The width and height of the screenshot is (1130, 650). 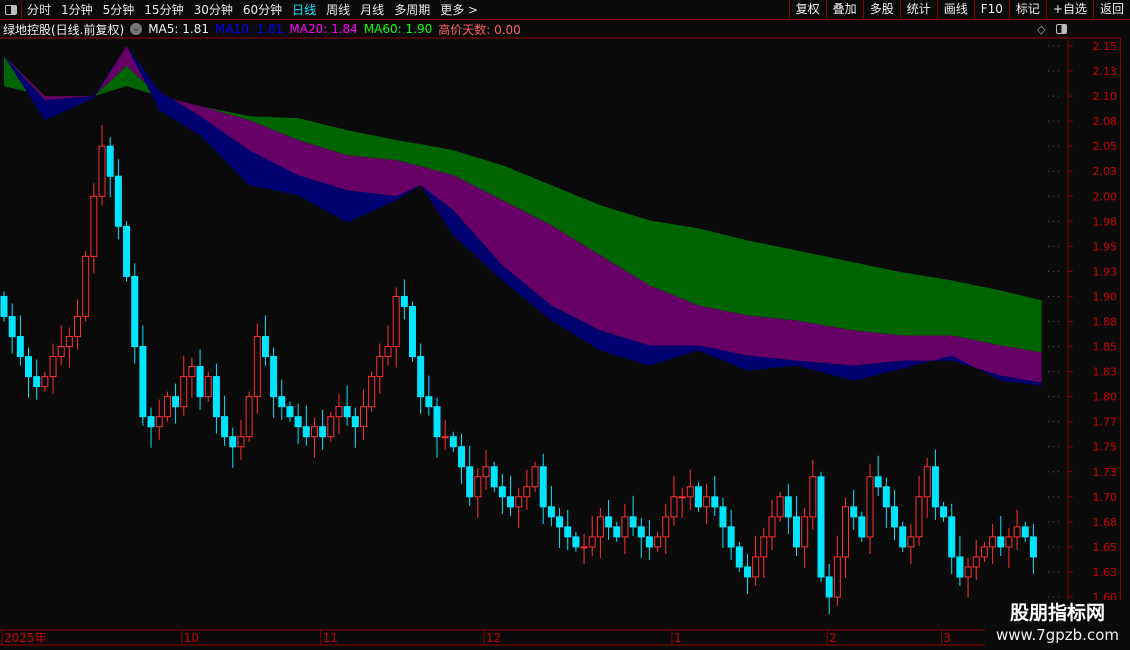 I want to click on tab-6: 日线, so click(x=304, y=9).